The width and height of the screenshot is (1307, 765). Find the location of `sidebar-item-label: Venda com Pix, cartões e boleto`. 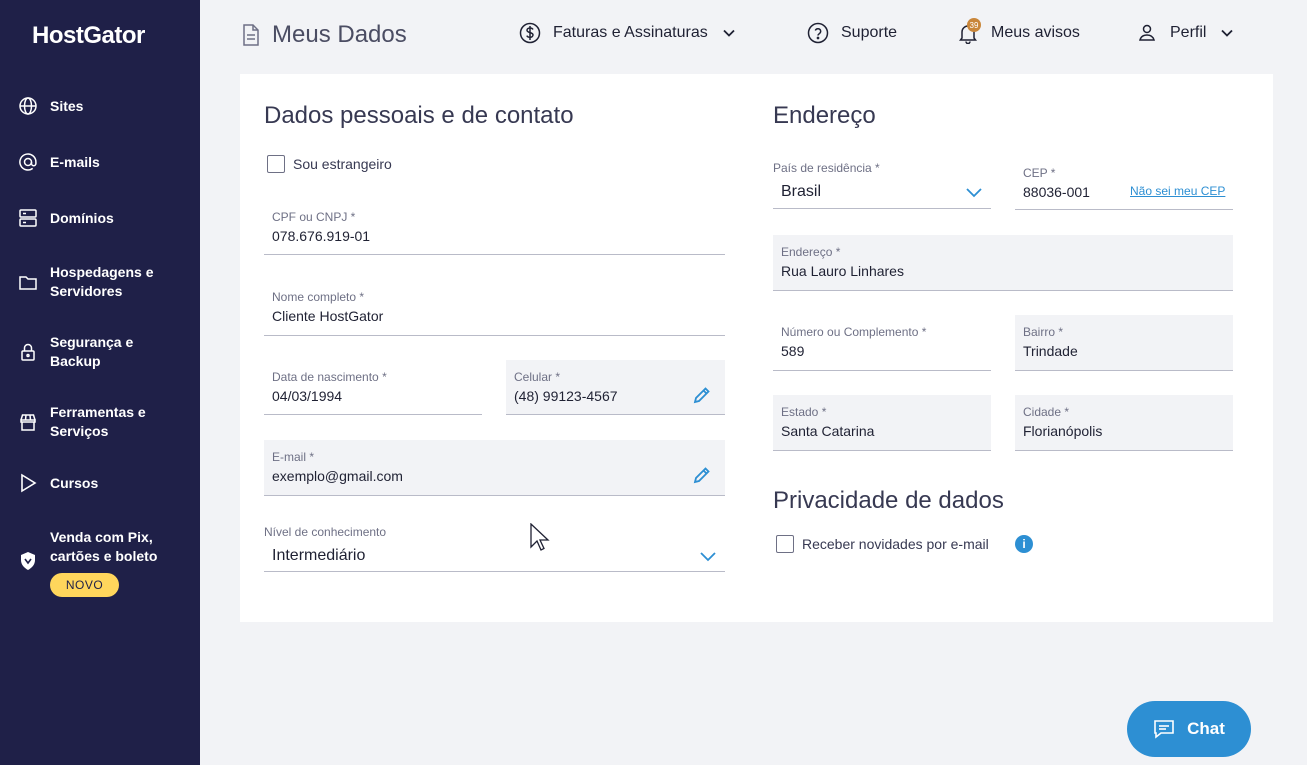

sidebar-item-label: Venda com Pix, cartões e boleto is located at coordinates (104, 546).